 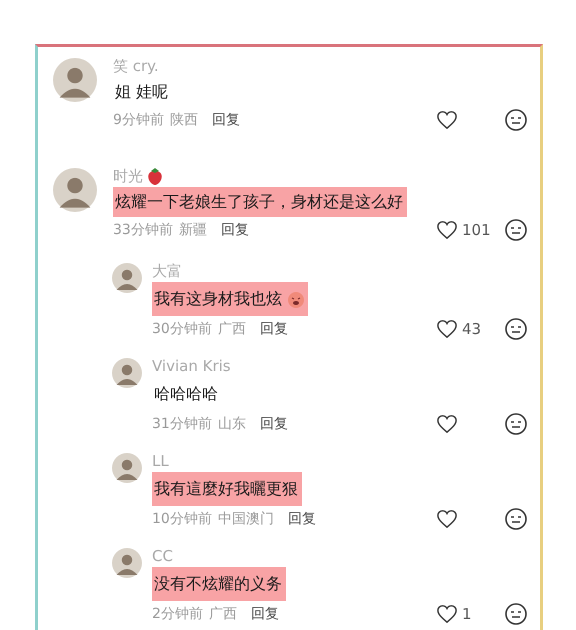 I want to click on comment-time: 10分钟前, so click(x=182, y=519).